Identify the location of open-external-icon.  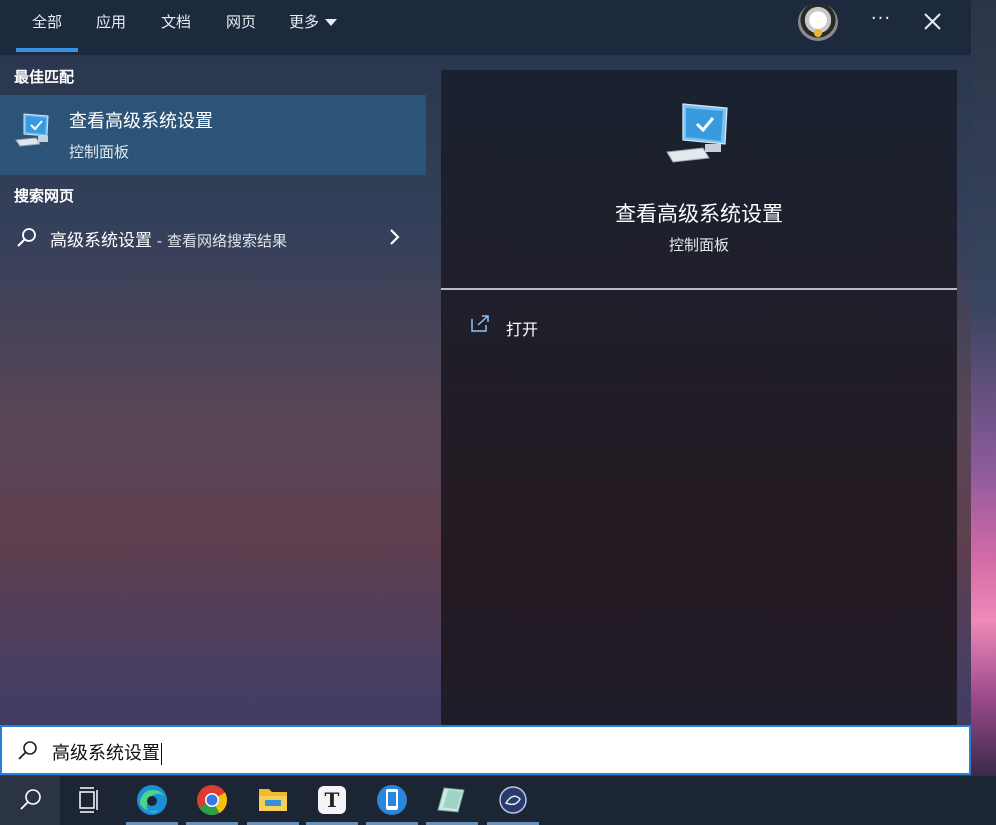
(480, 323).